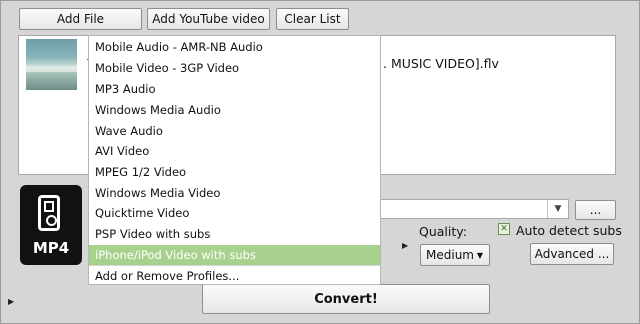  What do you see at coordinates (11, 301) in the screenshot?
I see `expand-panel-icon: ▶` at bounding box center [11, 301].